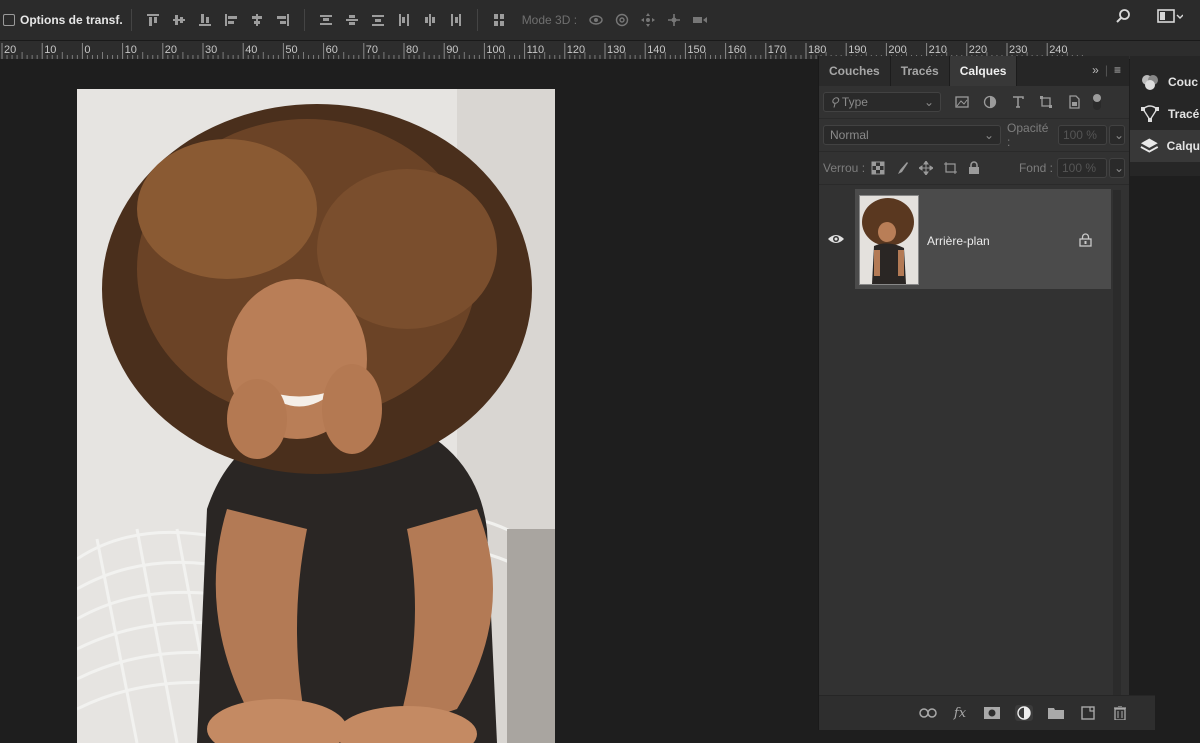 The width and height of the screenshot is (1200, 743). Describe the element at coordinates (849, 135) in the screenshot. I see `blend-mode-value: Normal` at that location.